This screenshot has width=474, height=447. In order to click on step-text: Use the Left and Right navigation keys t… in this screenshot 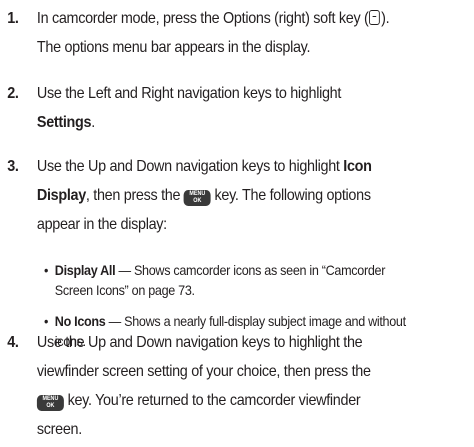, I will do `click(254, 108)`.